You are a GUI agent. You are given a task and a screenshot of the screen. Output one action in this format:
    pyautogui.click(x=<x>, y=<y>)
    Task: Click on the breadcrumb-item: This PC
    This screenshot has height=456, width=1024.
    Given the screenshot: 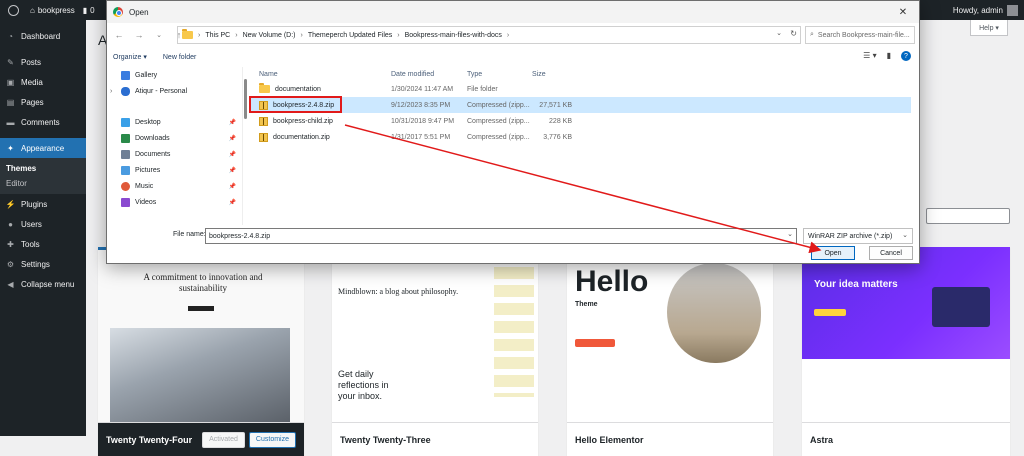 What is the action you would take?
    pyautogui.click(x=217, y=35)
    